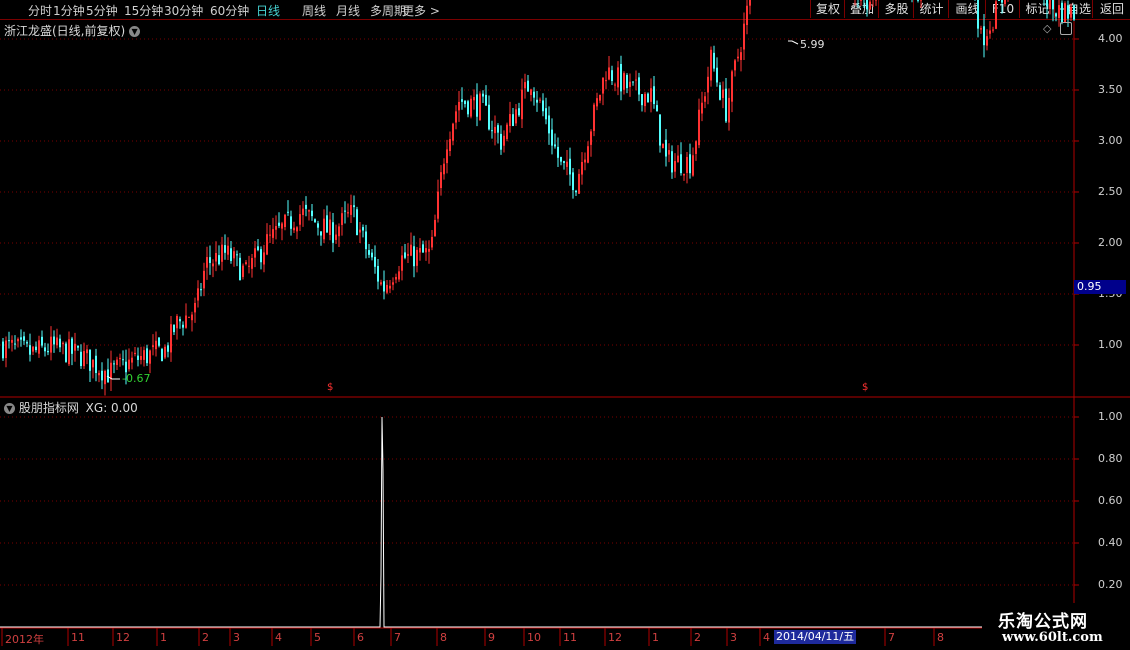 This screenshot has height=650, width=1130. What do you see at coordinates (48, 408) in the screenshot?
I see `indicator-name: 股朋指标网` at bounding box center [48, 408].